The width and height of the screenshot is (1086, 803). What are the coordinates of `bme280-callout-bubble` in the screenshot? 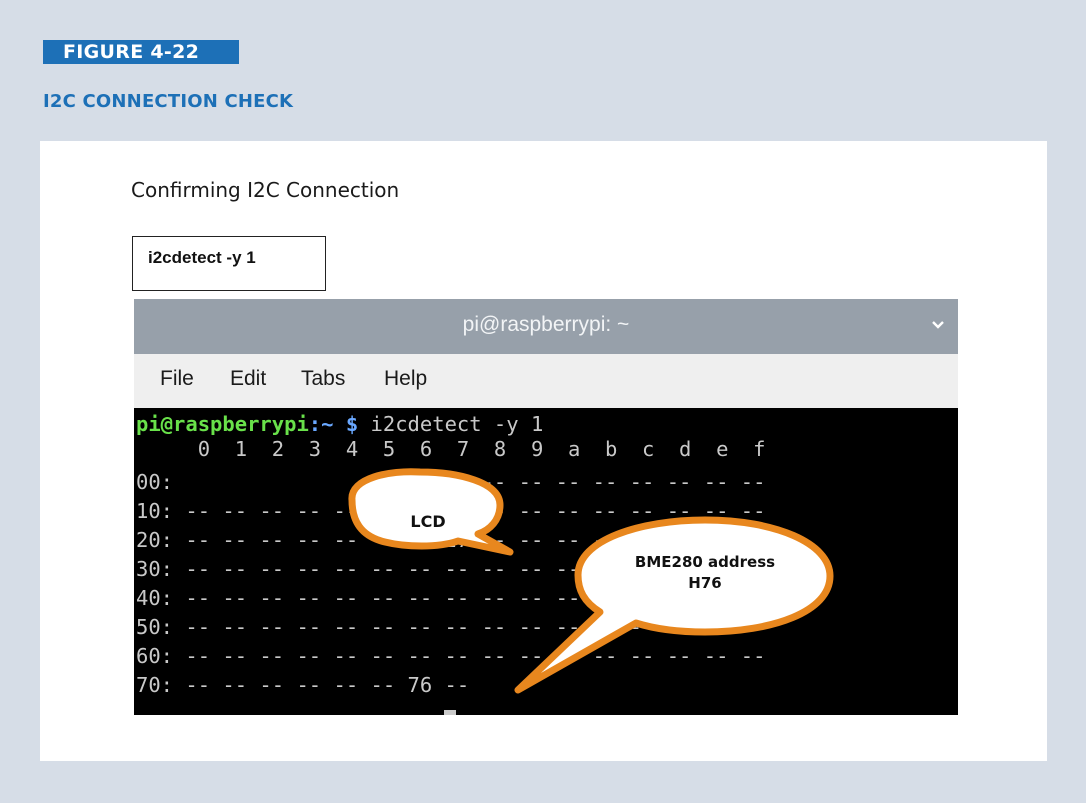 It's located at (674, 605).